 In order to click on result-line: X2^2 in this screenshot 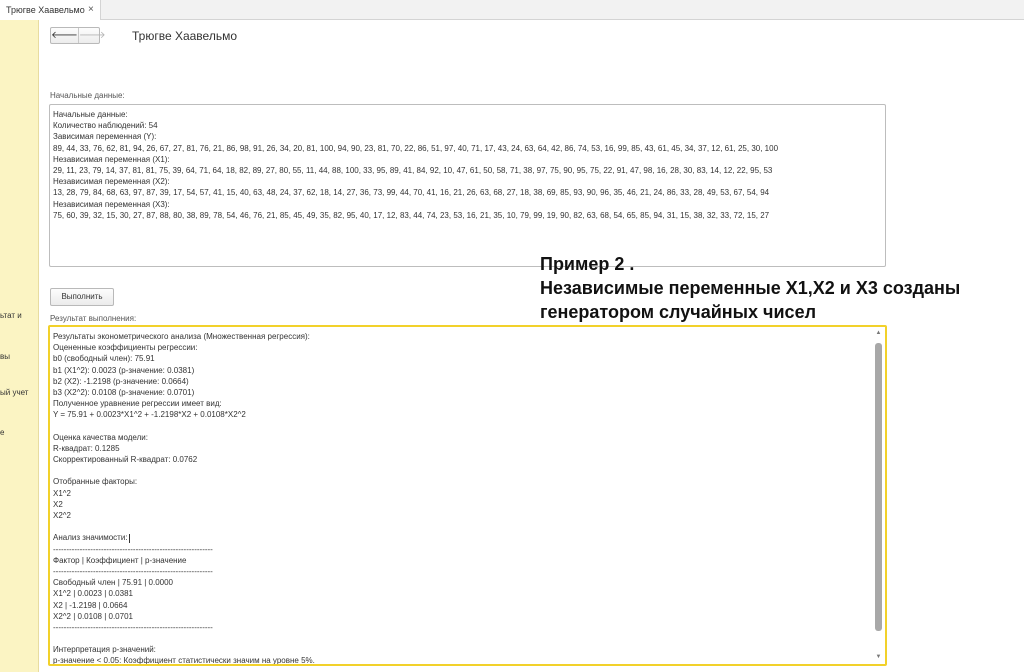, I will do `click(62, 515)`.